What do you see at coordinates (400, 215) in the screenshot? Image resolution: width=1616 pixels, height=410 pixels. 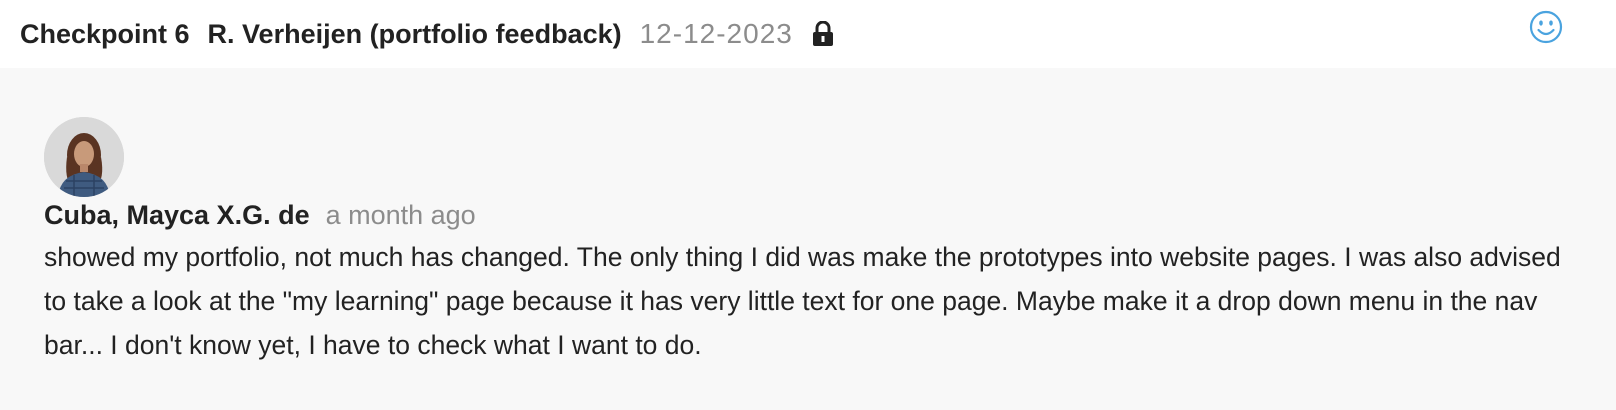 I see `comment-timestamp: a month ago` at bounding box center [400, 215].